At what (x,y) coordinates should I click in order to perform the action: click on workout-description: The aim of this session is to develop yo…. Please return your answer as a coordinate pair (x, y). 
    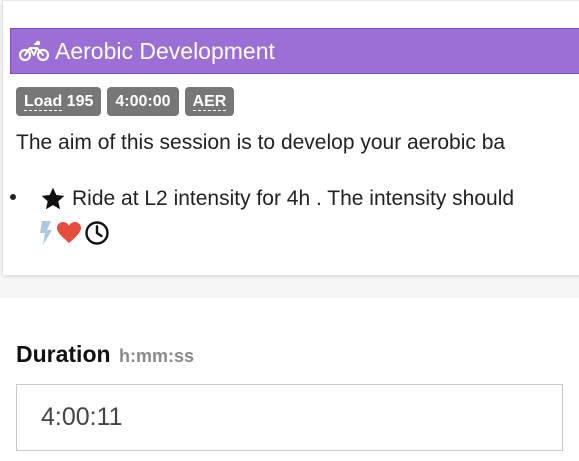
    Looking at the image, I should click on (261, 142).